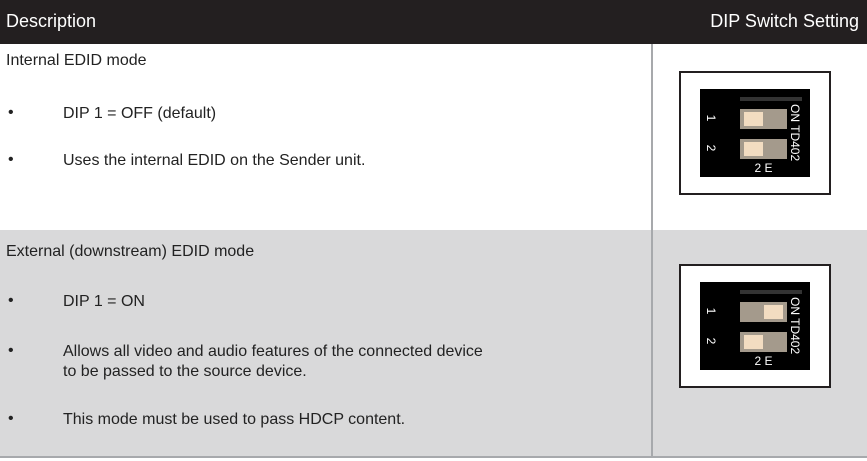 The image size is (867, 461). I want to click on bullet-text-continued: to be passed to the source device., so click(185, 371).